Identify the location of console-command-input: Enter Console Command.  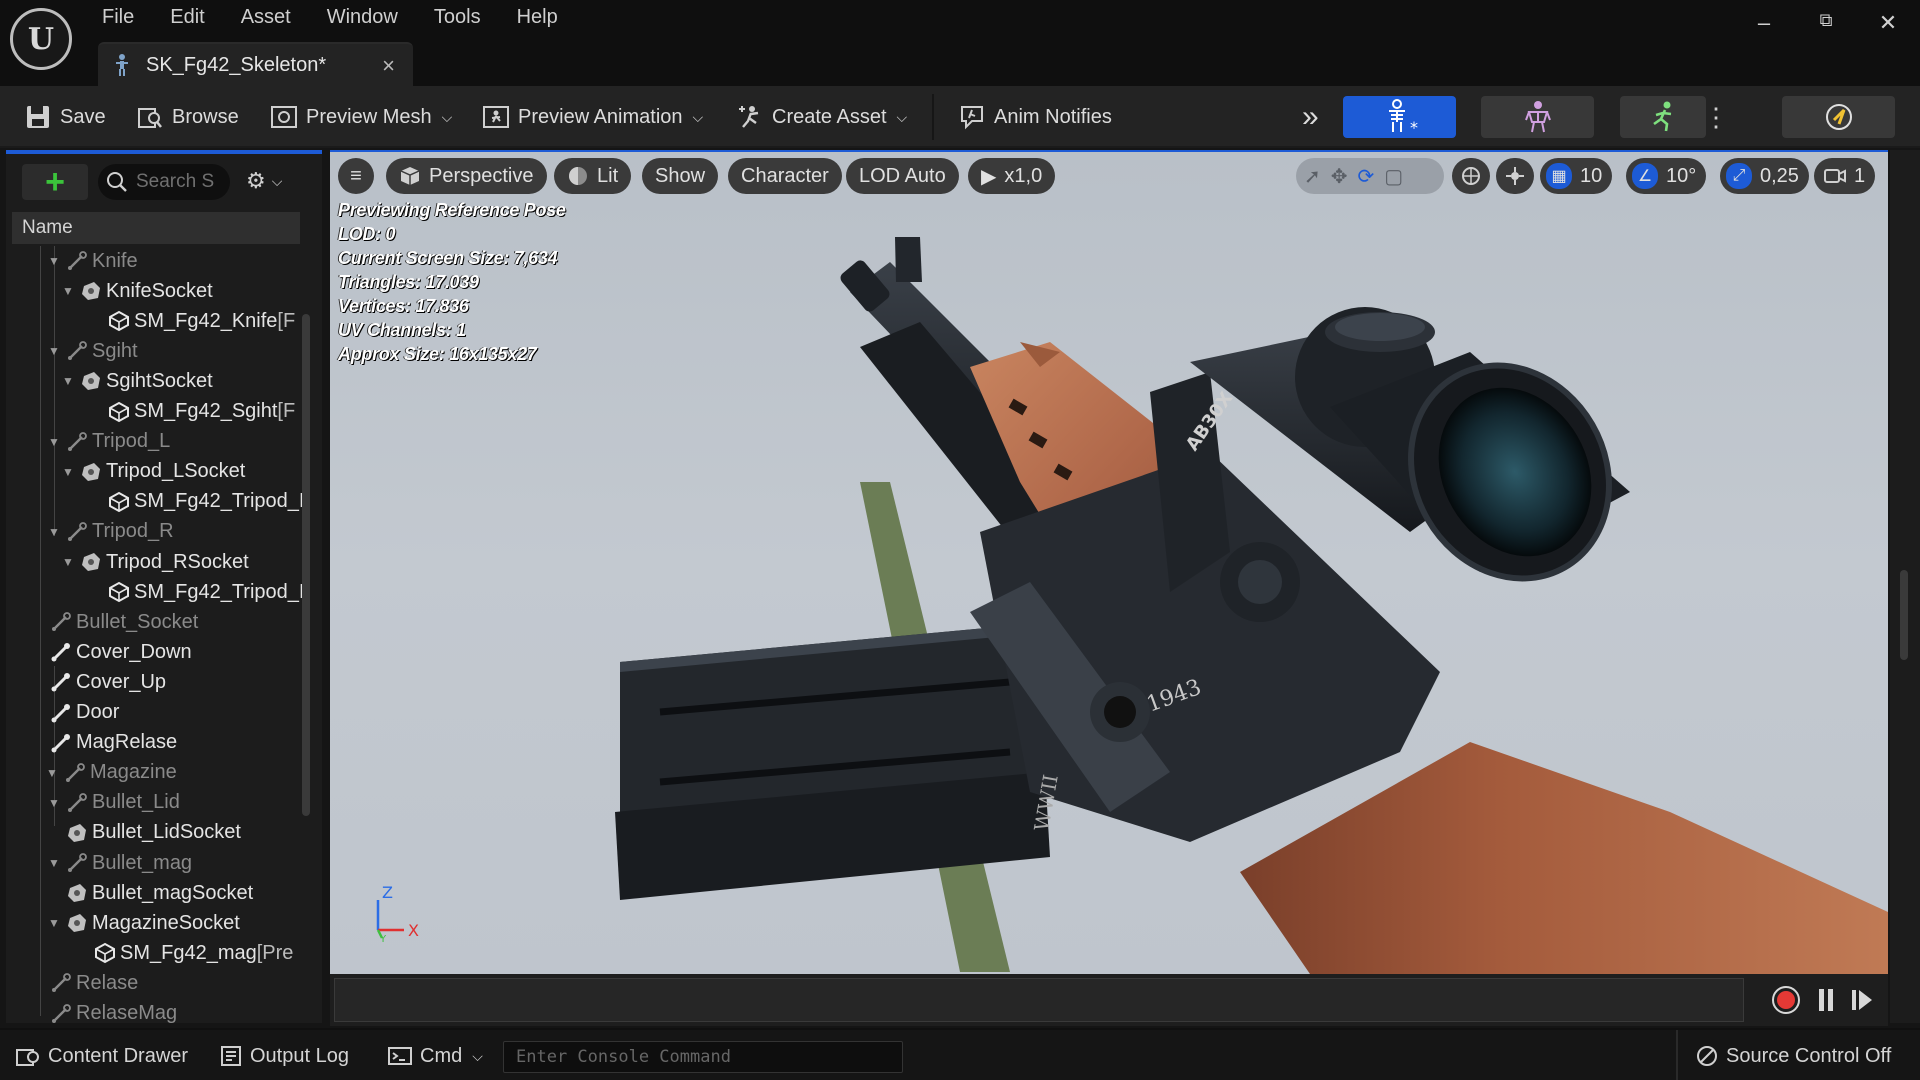
(703, 1057).